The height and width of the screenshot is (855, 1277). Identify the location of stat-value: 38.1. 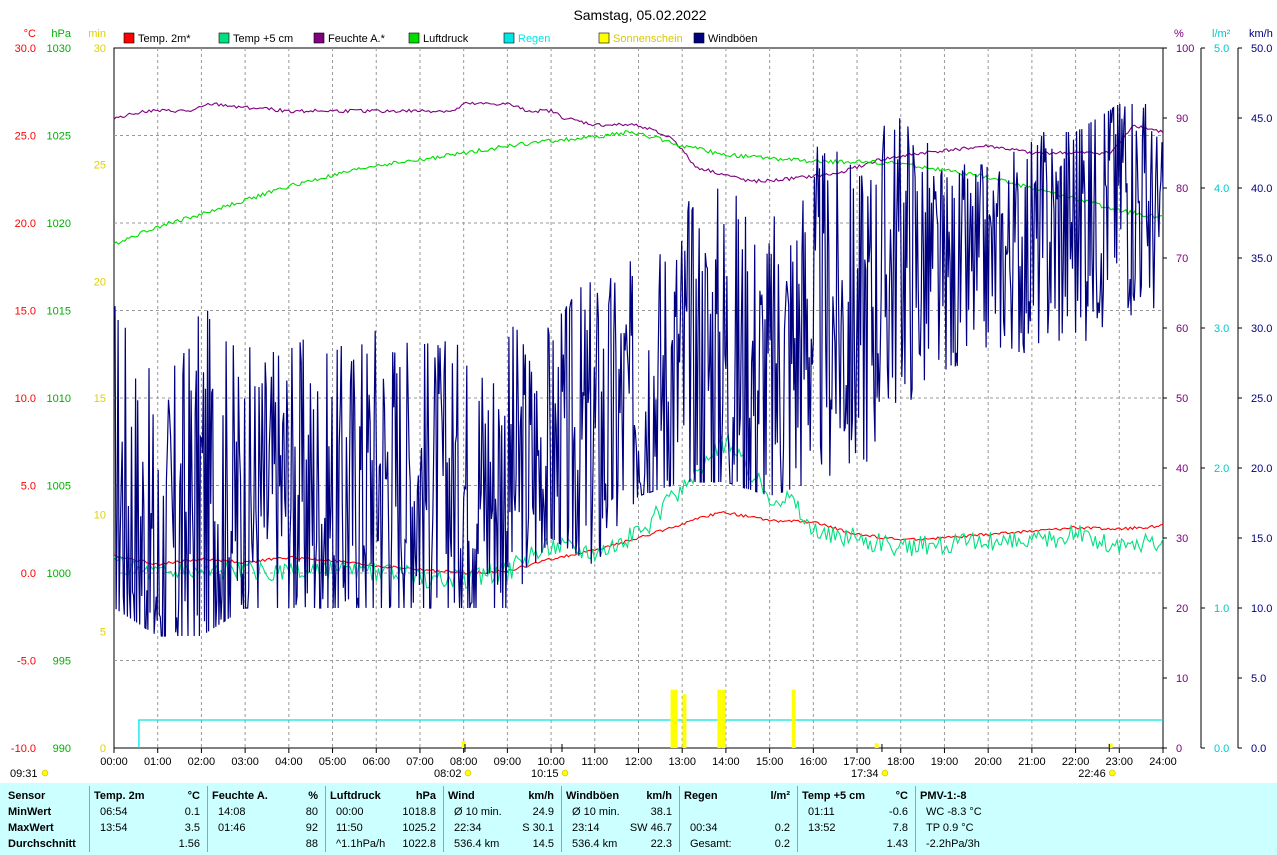
(661, 812).